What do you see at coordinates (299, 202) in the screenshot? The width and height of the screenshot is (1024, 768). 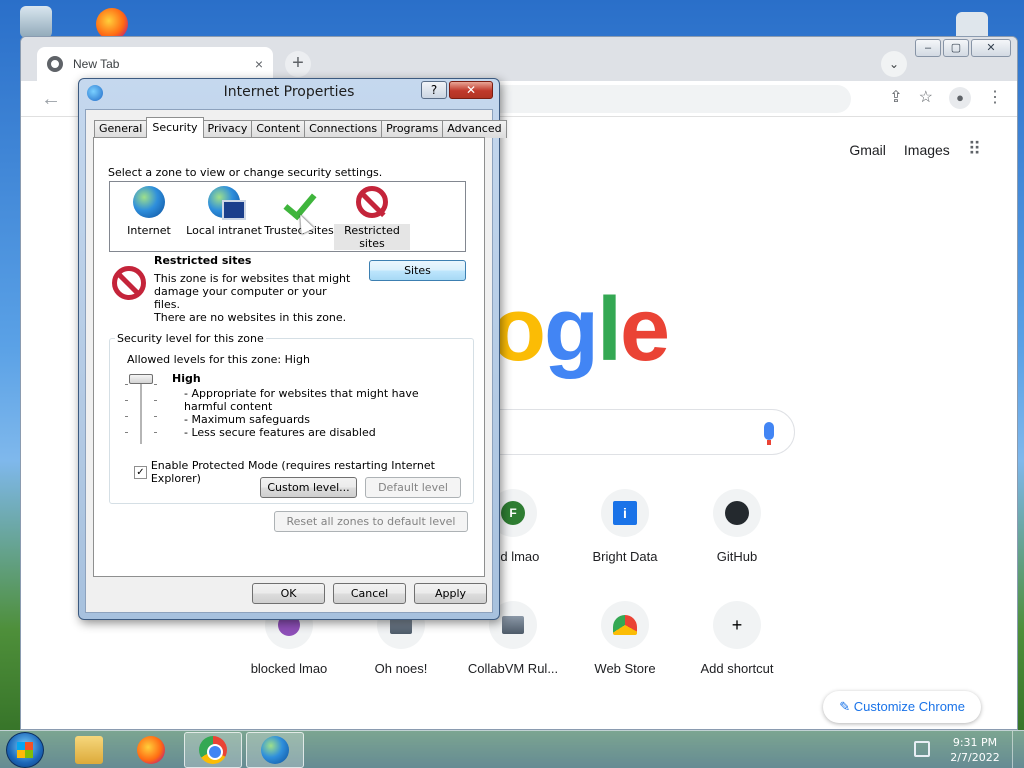 I see `checkmark-icon` at bounding box center [299, 202].